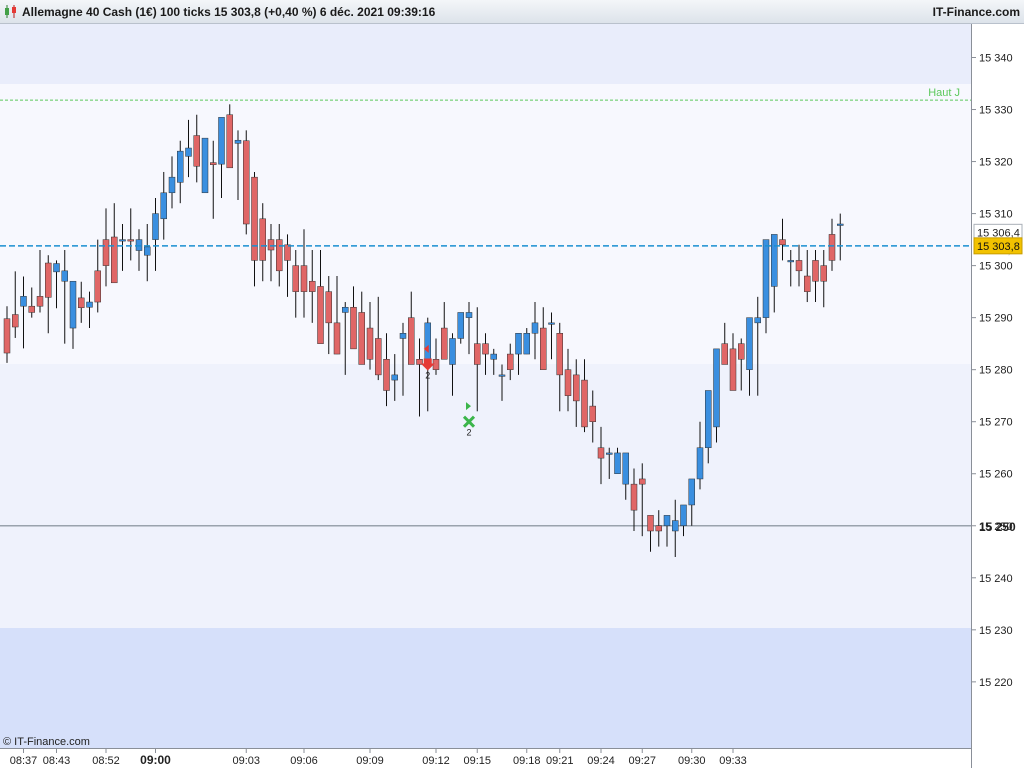 The width and height of the screenshot is (1024, 768). Describe the element at coordinates (477, 761) in the screenshot. I see `x-tick-label: 09:15` at that location.